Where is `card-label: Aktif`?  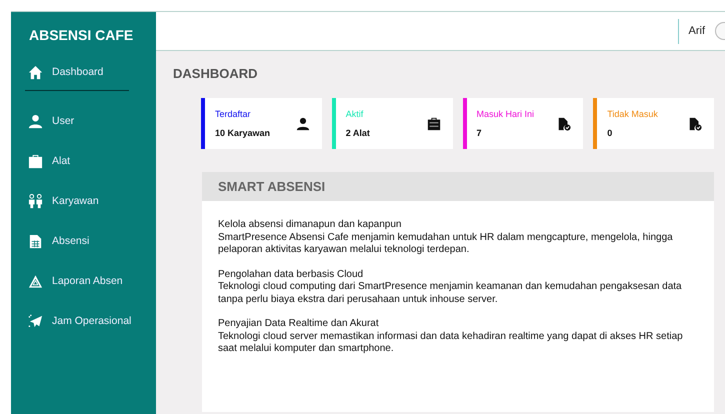 card-label: Aktif is located at coordinates (355, 114).